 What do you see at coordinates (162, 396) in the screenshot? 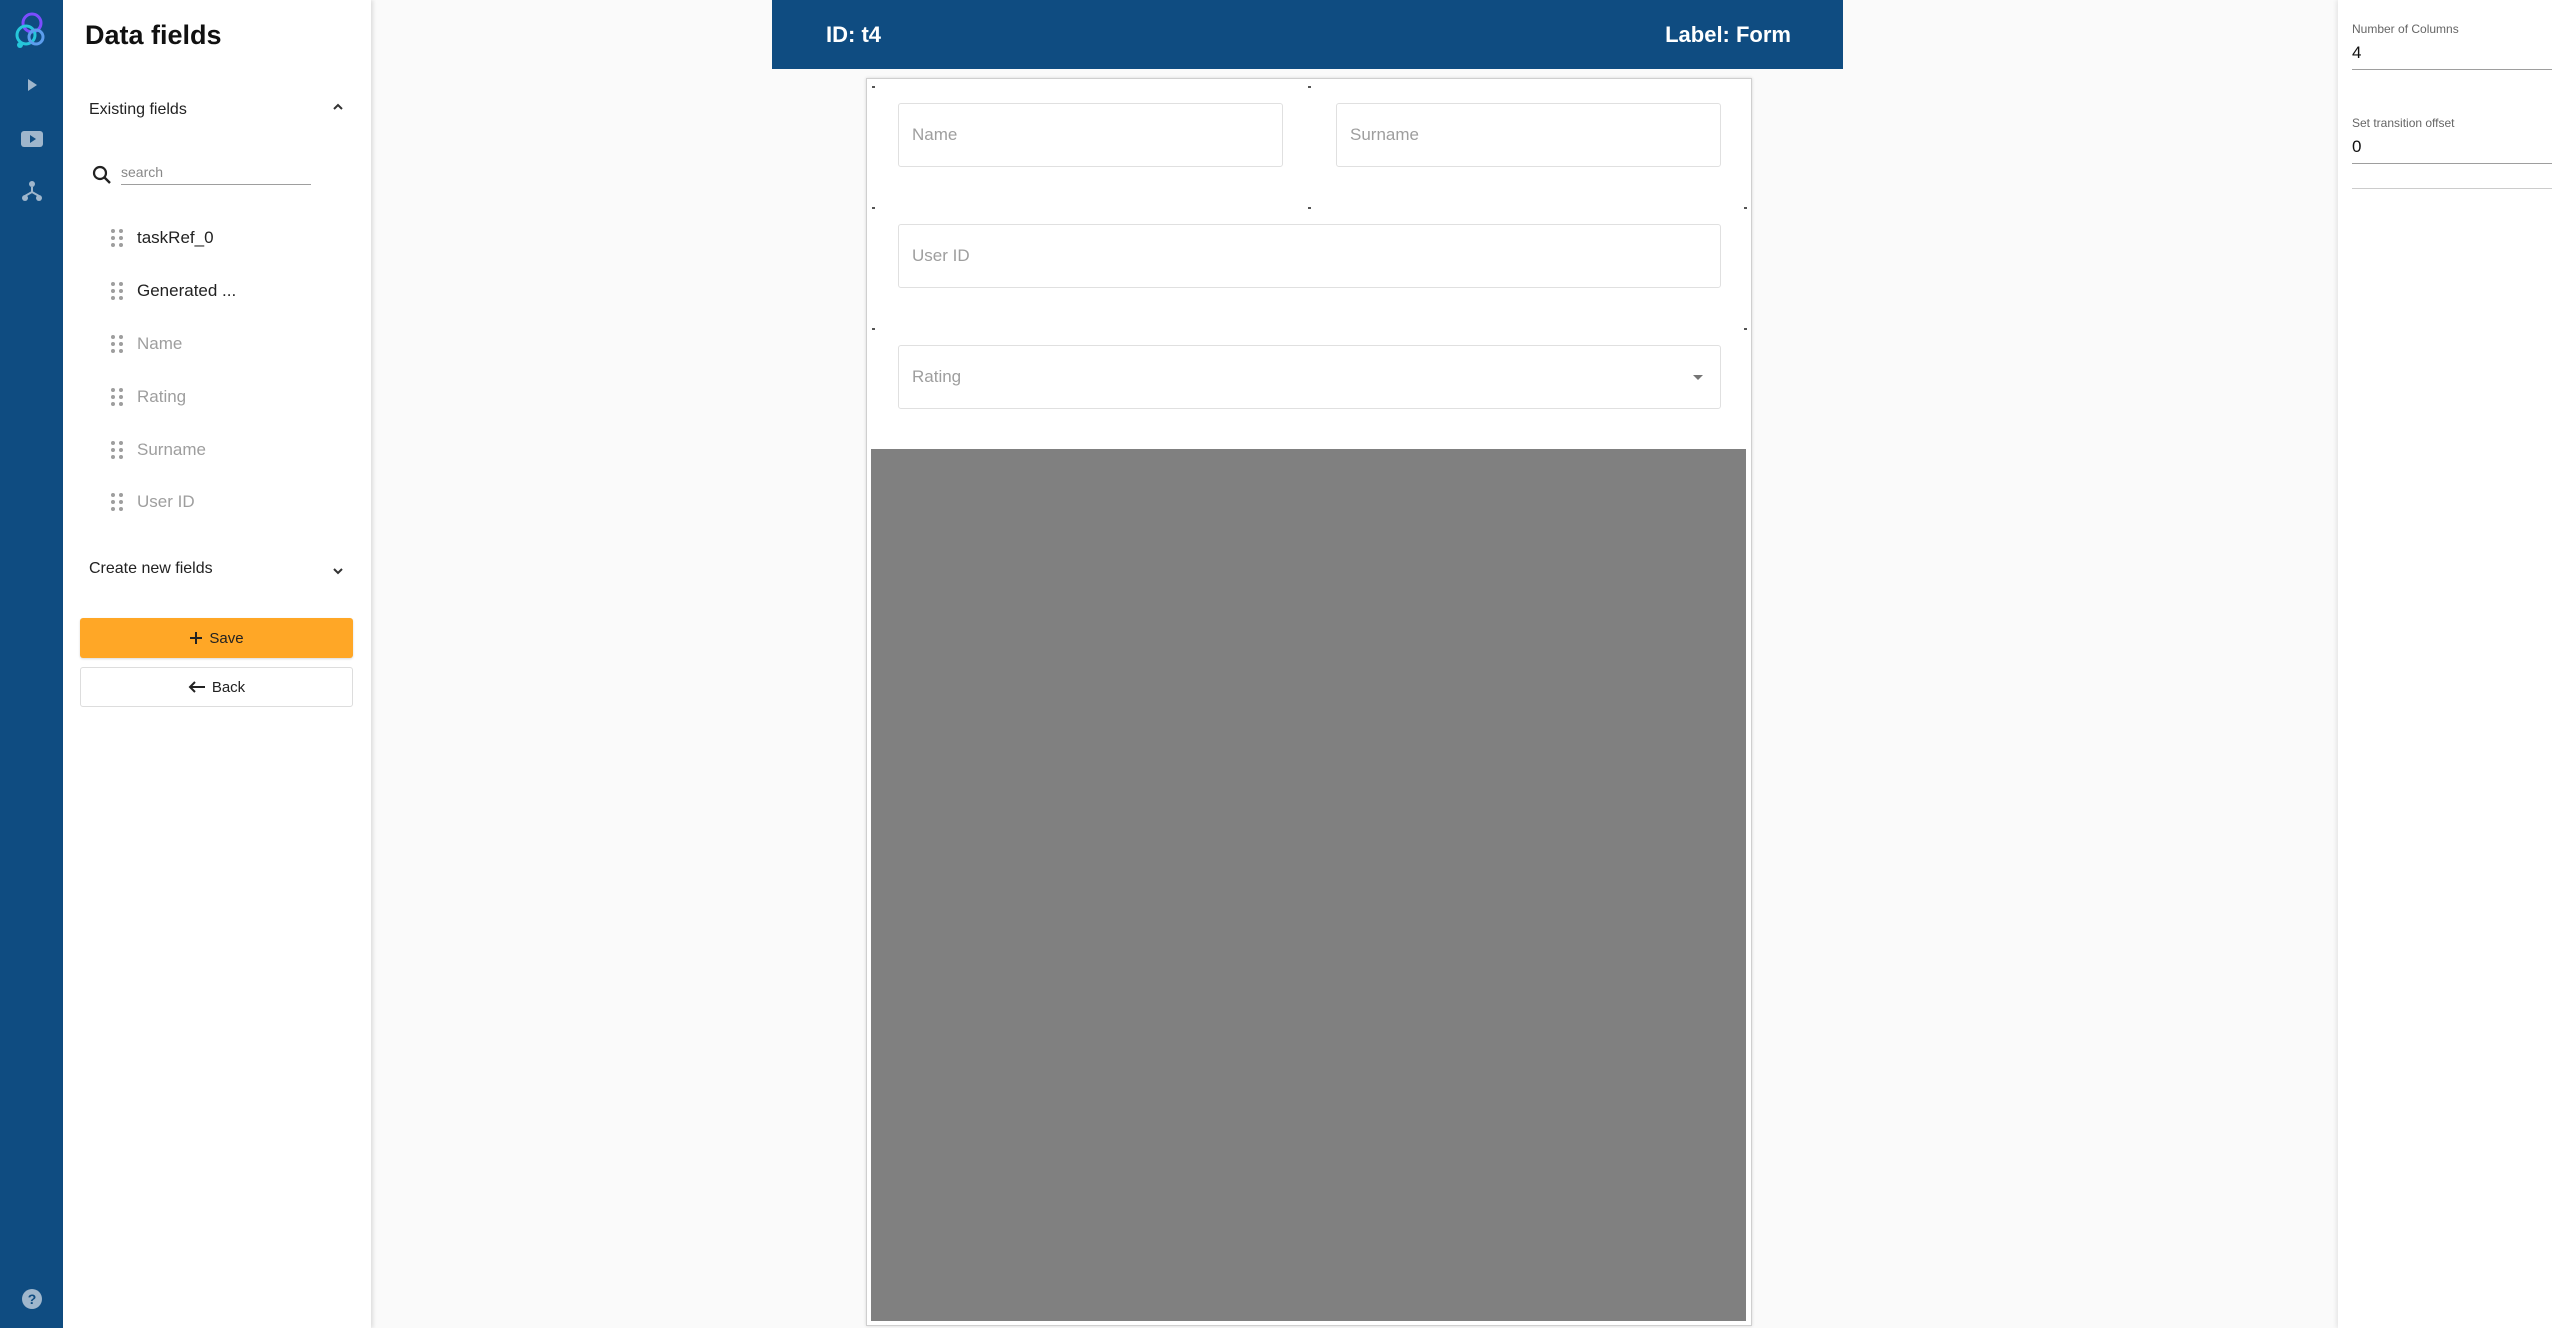
I see `field-item-label: Rating` at bounding box center [162, 396].